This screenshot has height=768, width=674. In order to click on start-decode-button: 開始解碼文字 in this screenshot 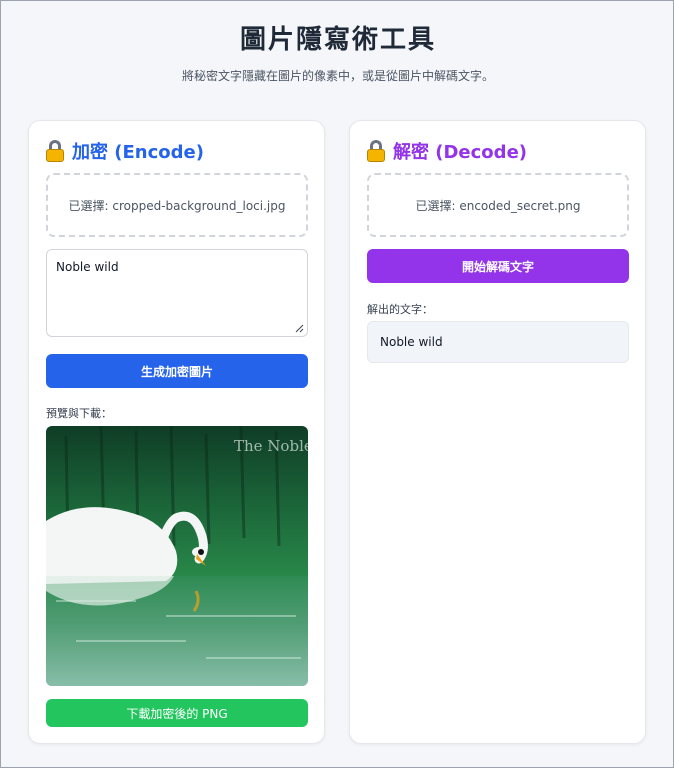, I will do `click(498, 266)`.